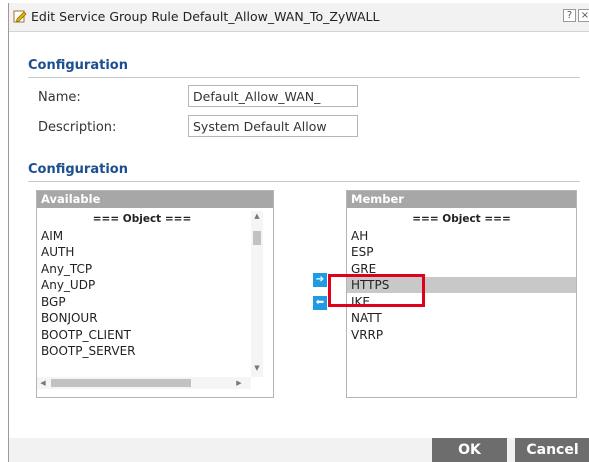 Image resolution: width=589 pixels, height=462 pixels. I want to click on list-item: Any_TCP, so click(144, 269).